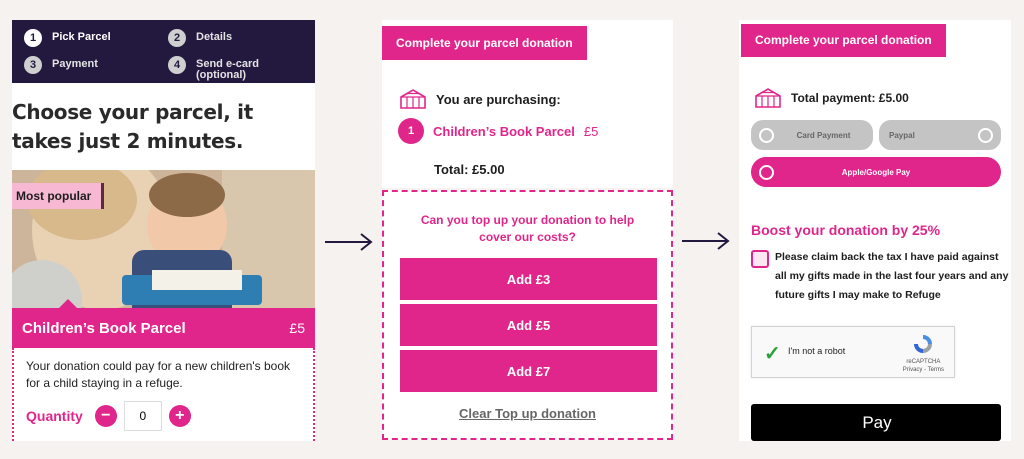 The image size is (1024, 459). Describe the element at coordinates (528, 325) in the screenshot. I see `add-5-button: Add £5` at that location.